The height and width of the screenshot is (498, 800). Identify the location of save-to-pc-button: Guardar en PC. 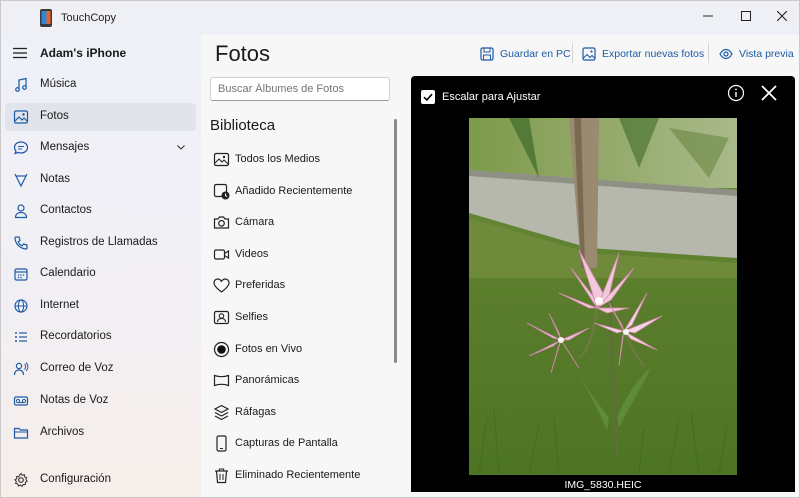
(525, 54).